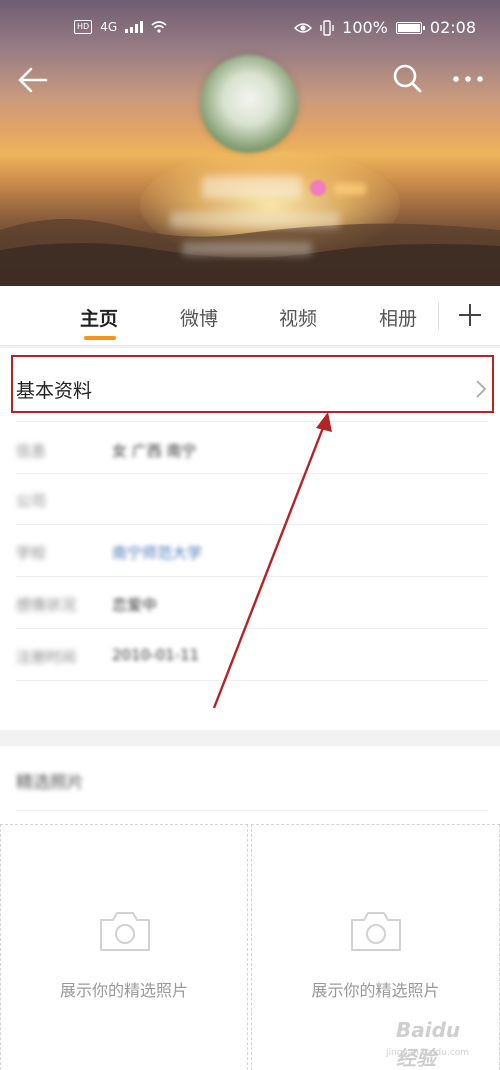 The width and height of the screenshot is (500, 1070). Describe the element at coordinates (83, 27) in the screenshot. I see `hd-icon: HD` at that location.